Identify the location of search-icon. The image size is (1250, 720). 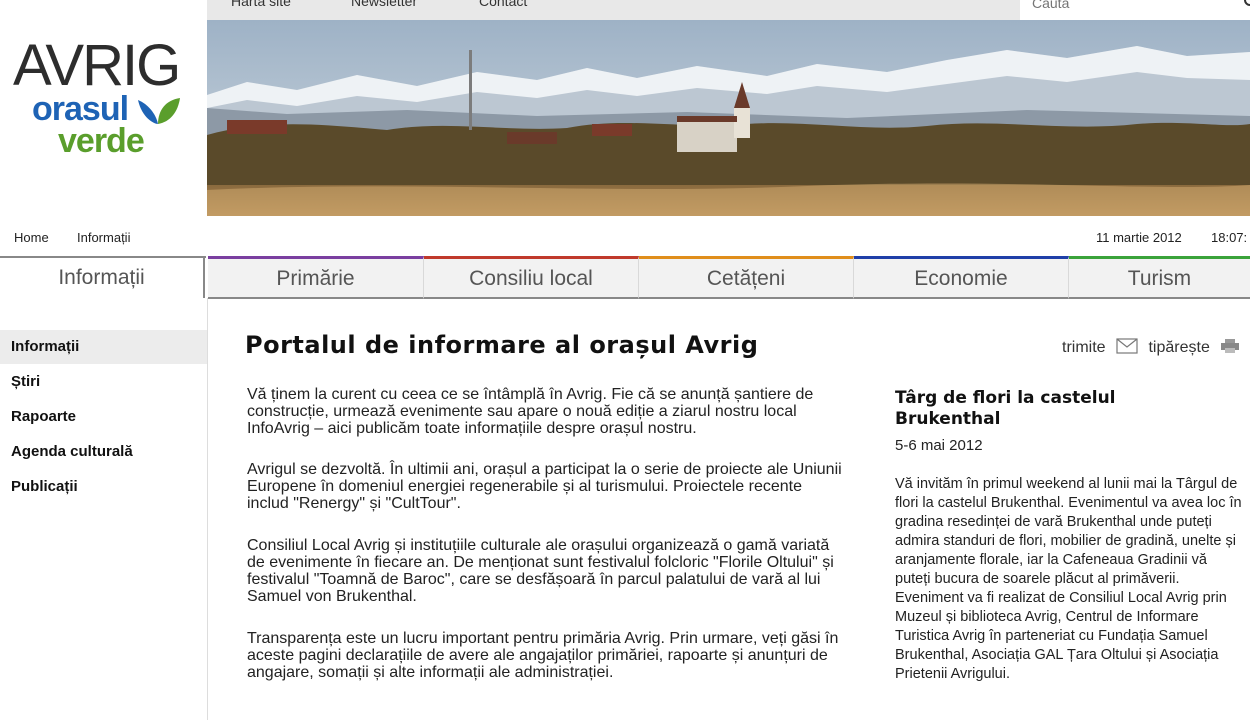
(1247, 3).